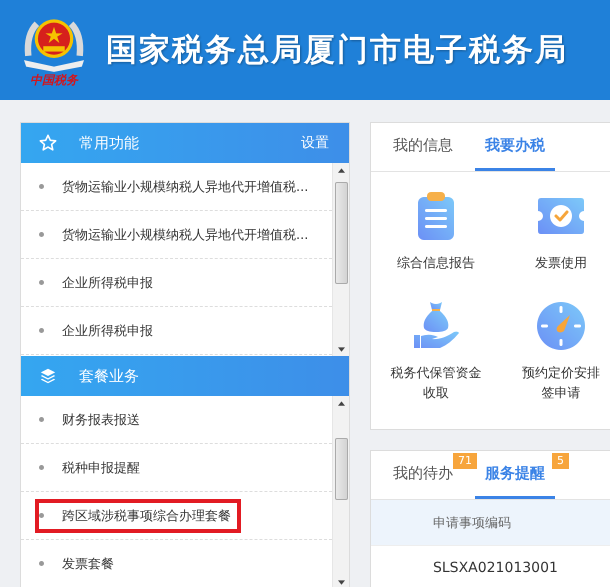  What do you see at coordinates (48, 143) in the screenshot?
I see `star-icon` at bounding box center [48, 143].